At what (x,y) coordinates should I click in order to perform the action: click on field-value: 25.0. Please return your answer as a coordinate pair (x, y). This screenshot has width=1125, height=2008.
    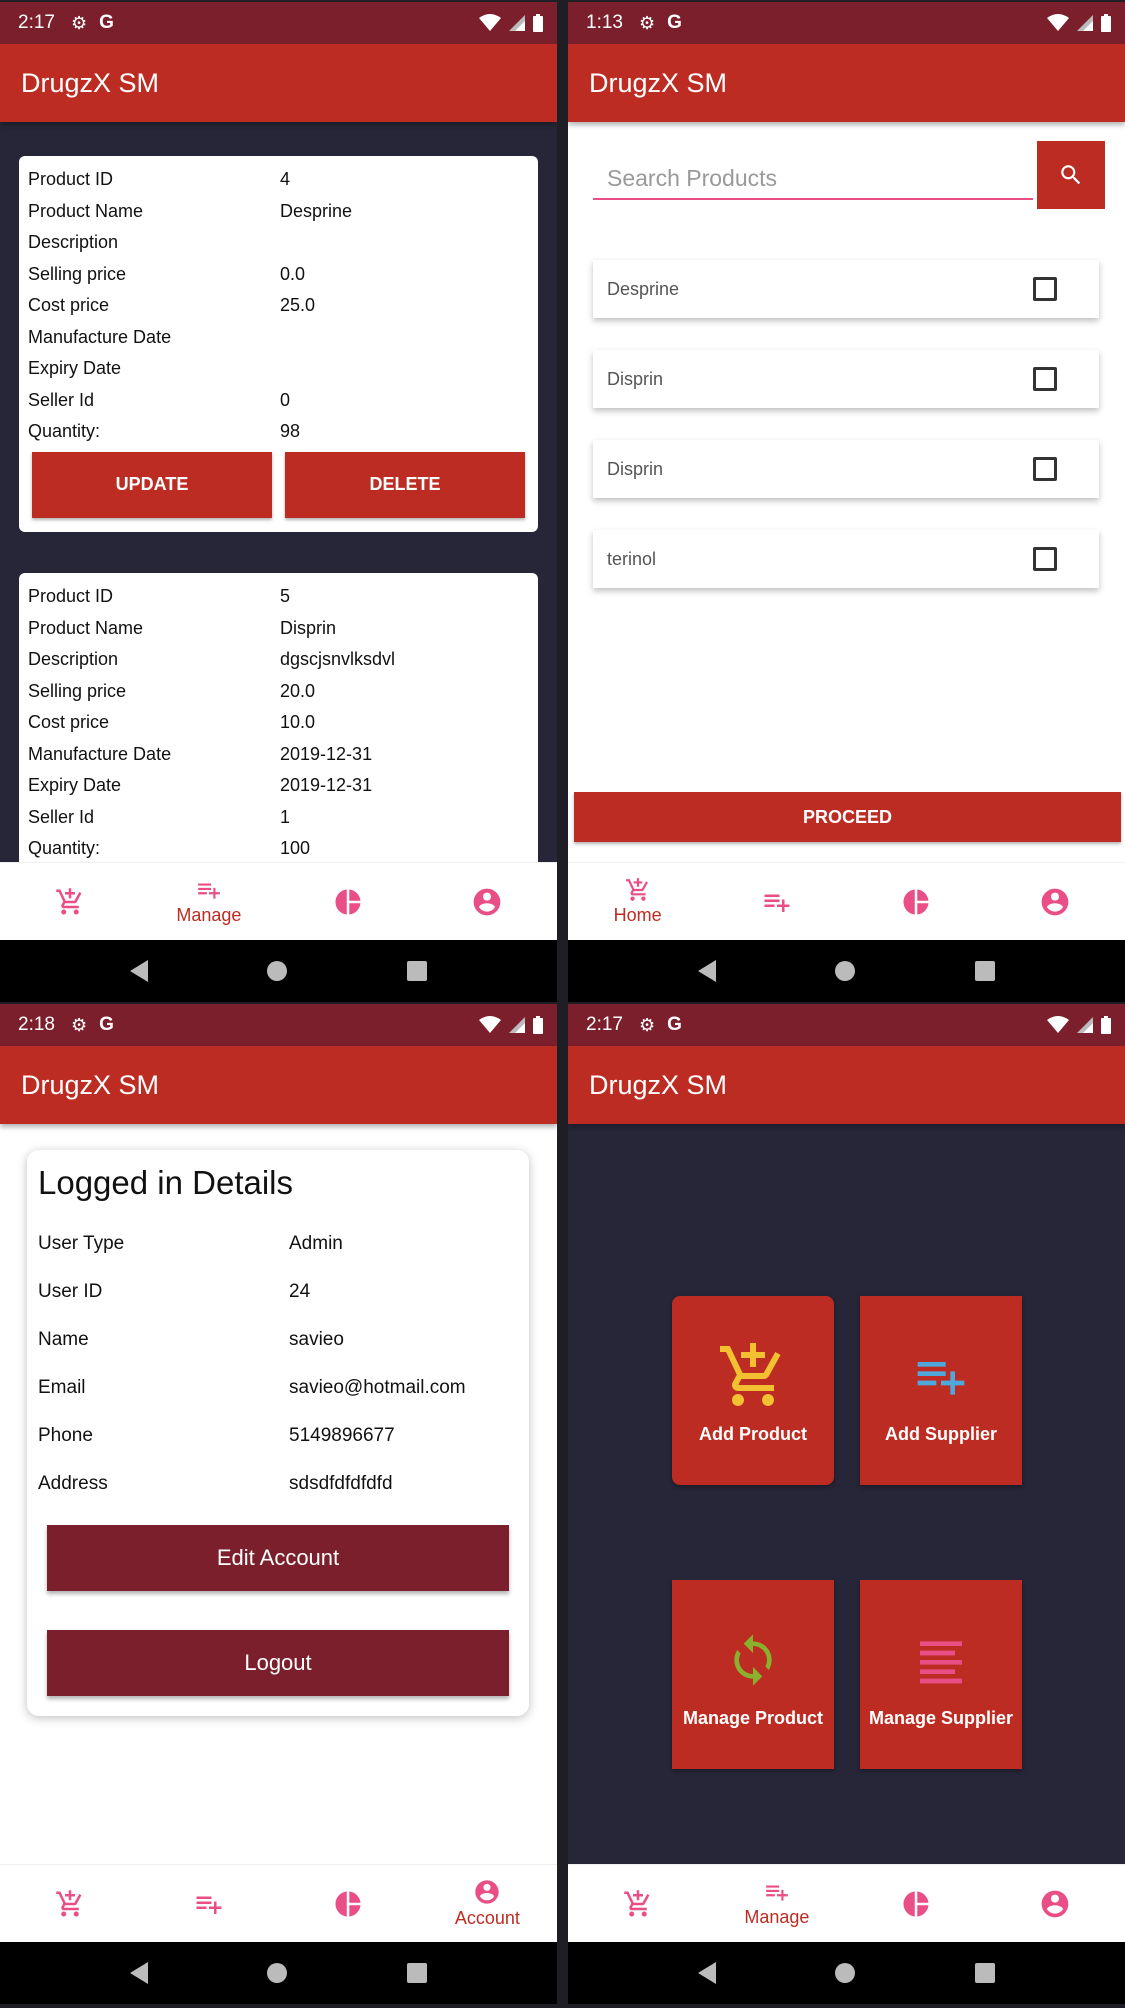
    Looking at the image, I should click on (298, 305).